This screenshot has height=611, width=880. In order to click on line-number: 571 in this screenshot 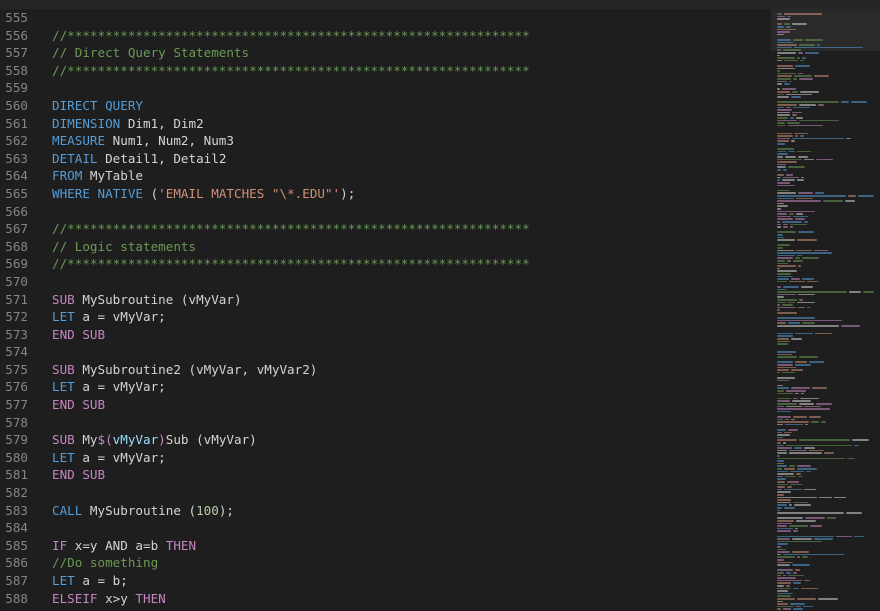, I will do `click(16, 299)`.